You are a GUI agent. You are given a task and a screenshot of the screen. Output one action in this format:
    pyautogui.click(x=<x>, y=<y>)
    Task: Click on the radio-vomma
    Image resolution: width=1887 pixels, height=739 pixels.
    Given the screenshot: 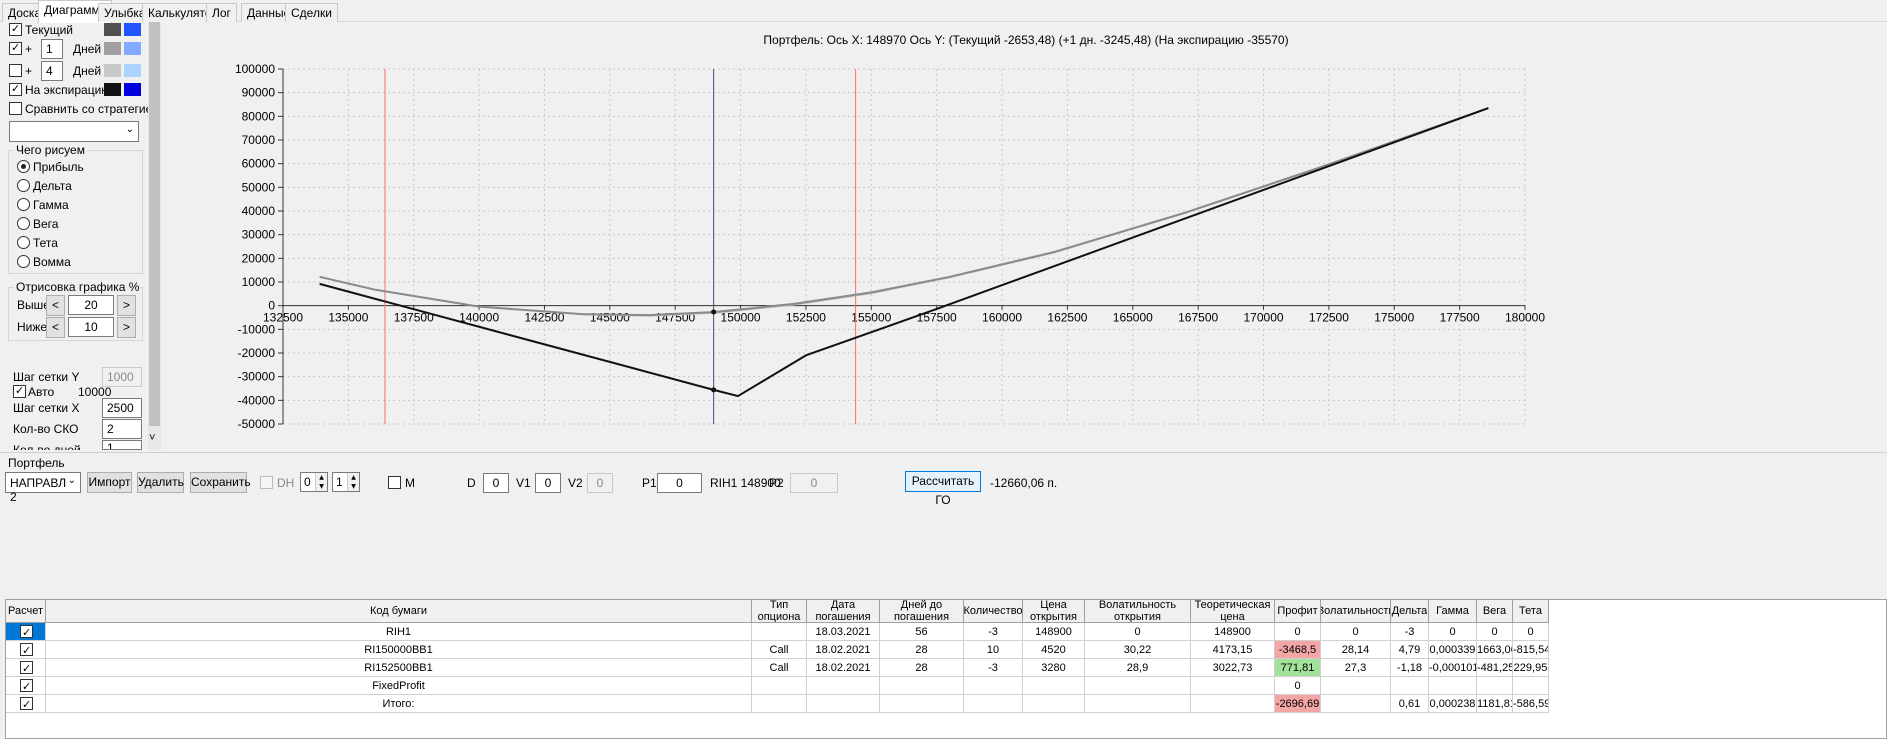 What is the action you would take?
    pyautogui.click(x=23, y=261)
    